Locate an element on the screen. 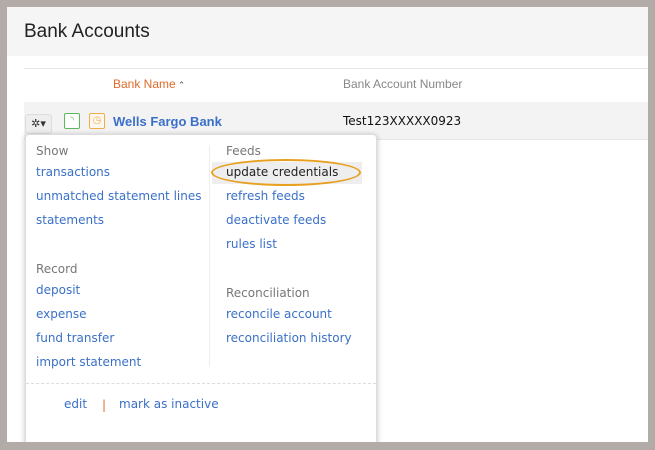  menu-item-rules-list: rules list is located at coordinates (251, 244).